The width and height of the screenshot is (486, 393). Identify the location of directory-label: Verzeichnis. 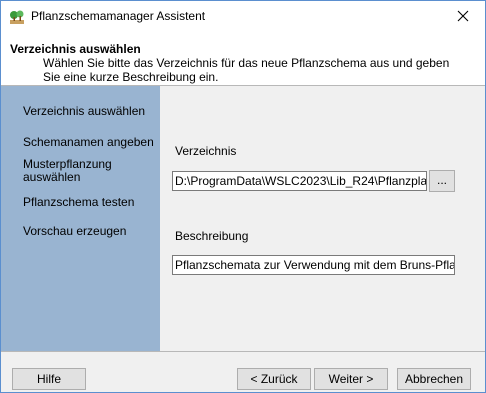
(206, 151).